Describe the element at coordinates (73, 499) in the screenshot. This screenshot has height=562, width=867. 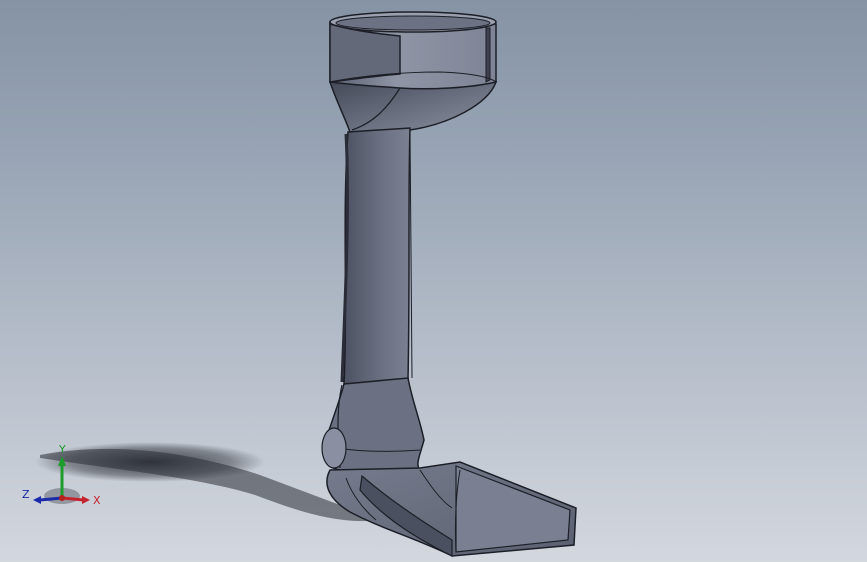
I see `x-axis-arrow` at that location.